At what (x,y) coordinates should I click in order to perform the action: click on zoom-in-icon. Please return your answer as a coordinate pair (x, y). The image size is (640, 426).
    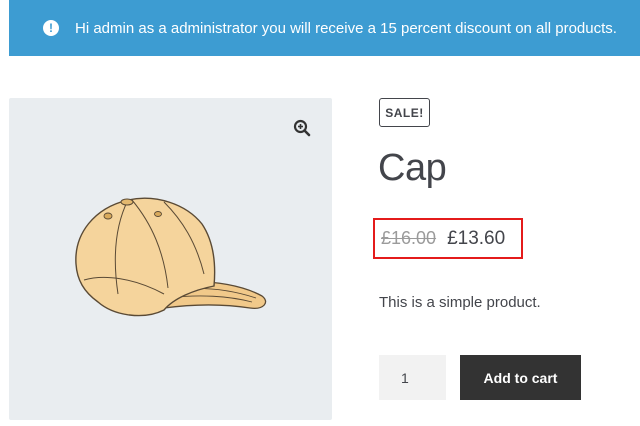
    Looking at the image, I should click on (302, 128).